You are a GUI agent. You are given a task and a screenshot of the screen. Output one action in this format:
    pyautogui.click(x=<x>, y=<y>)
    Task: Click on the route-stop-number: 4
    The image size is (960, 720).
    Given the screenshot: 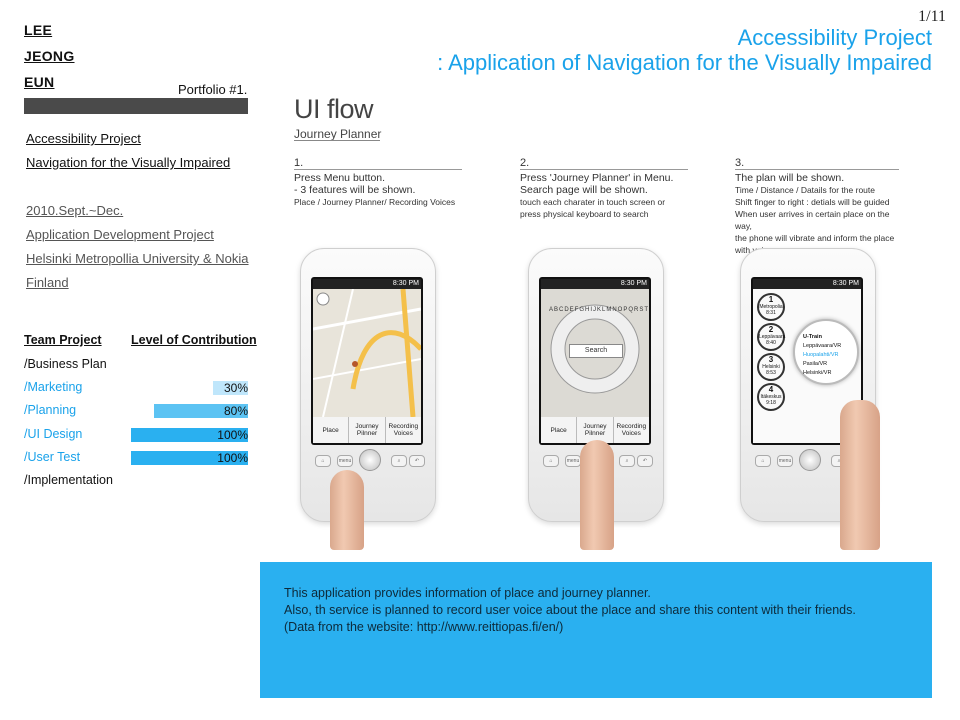 What is the action you would take?
    pyautogui.click(x=771, y=389)
    